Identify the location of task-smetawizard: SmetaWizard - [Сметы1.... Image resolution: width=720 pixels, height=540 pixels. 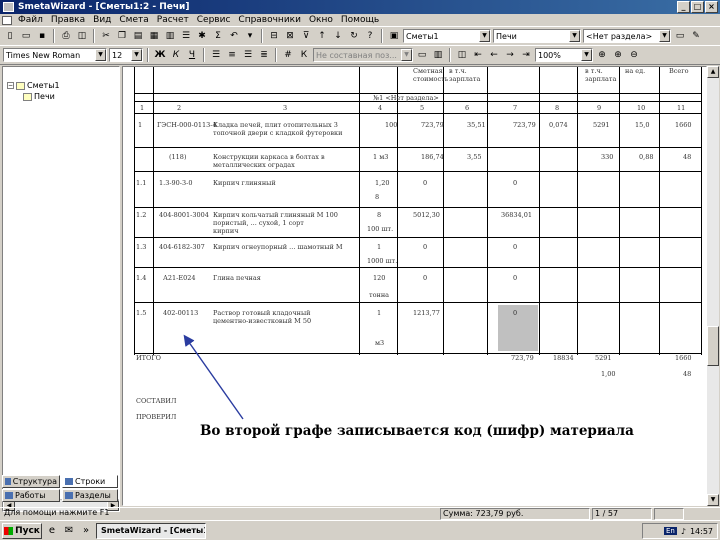
(151, 530).